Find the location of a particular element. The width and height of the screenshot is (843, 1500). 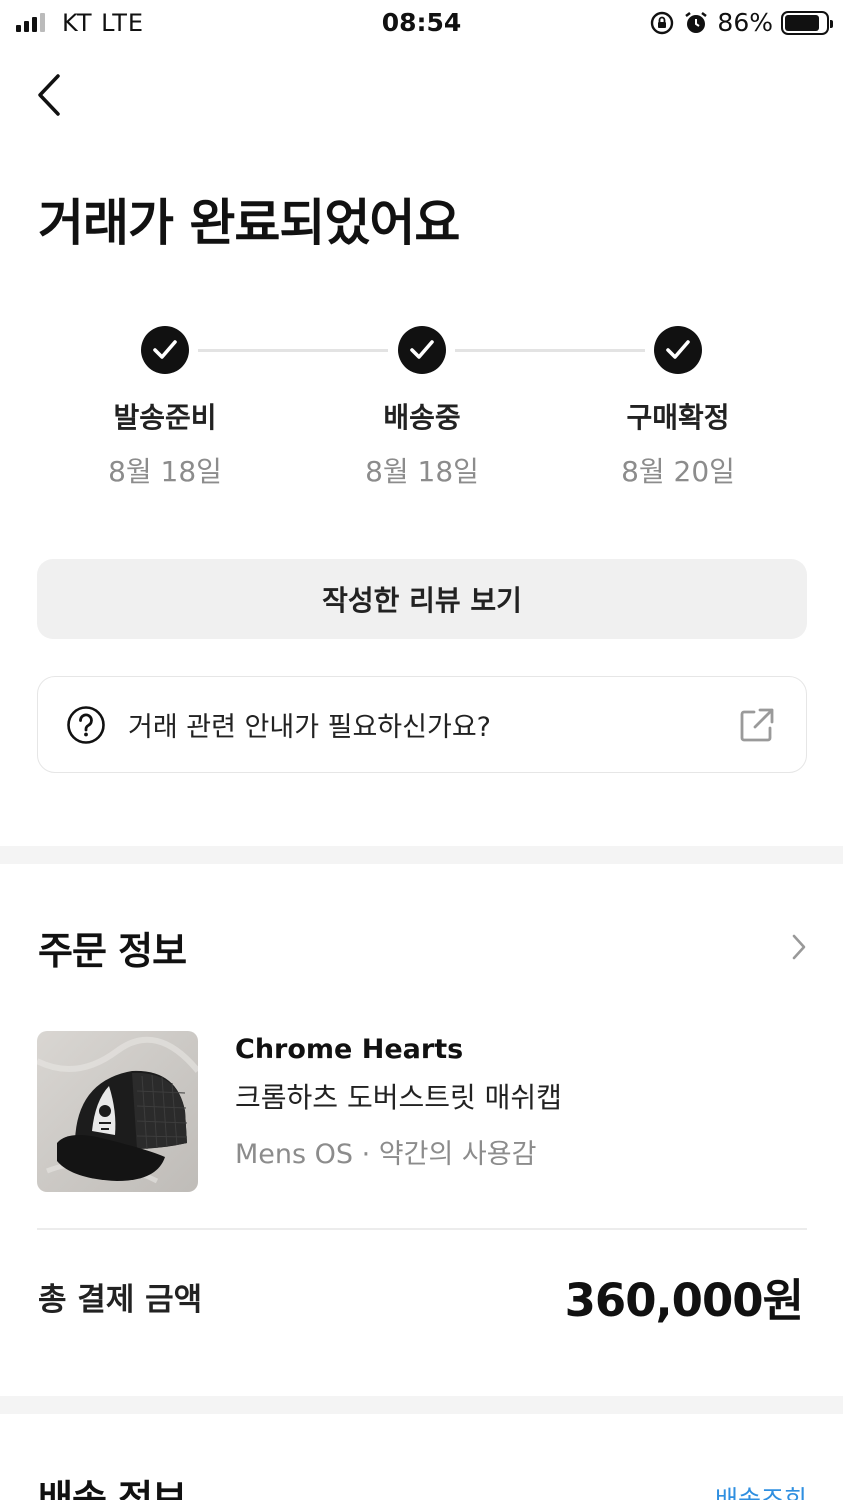

chevron-left-icon is located at coordinates (49, 95).